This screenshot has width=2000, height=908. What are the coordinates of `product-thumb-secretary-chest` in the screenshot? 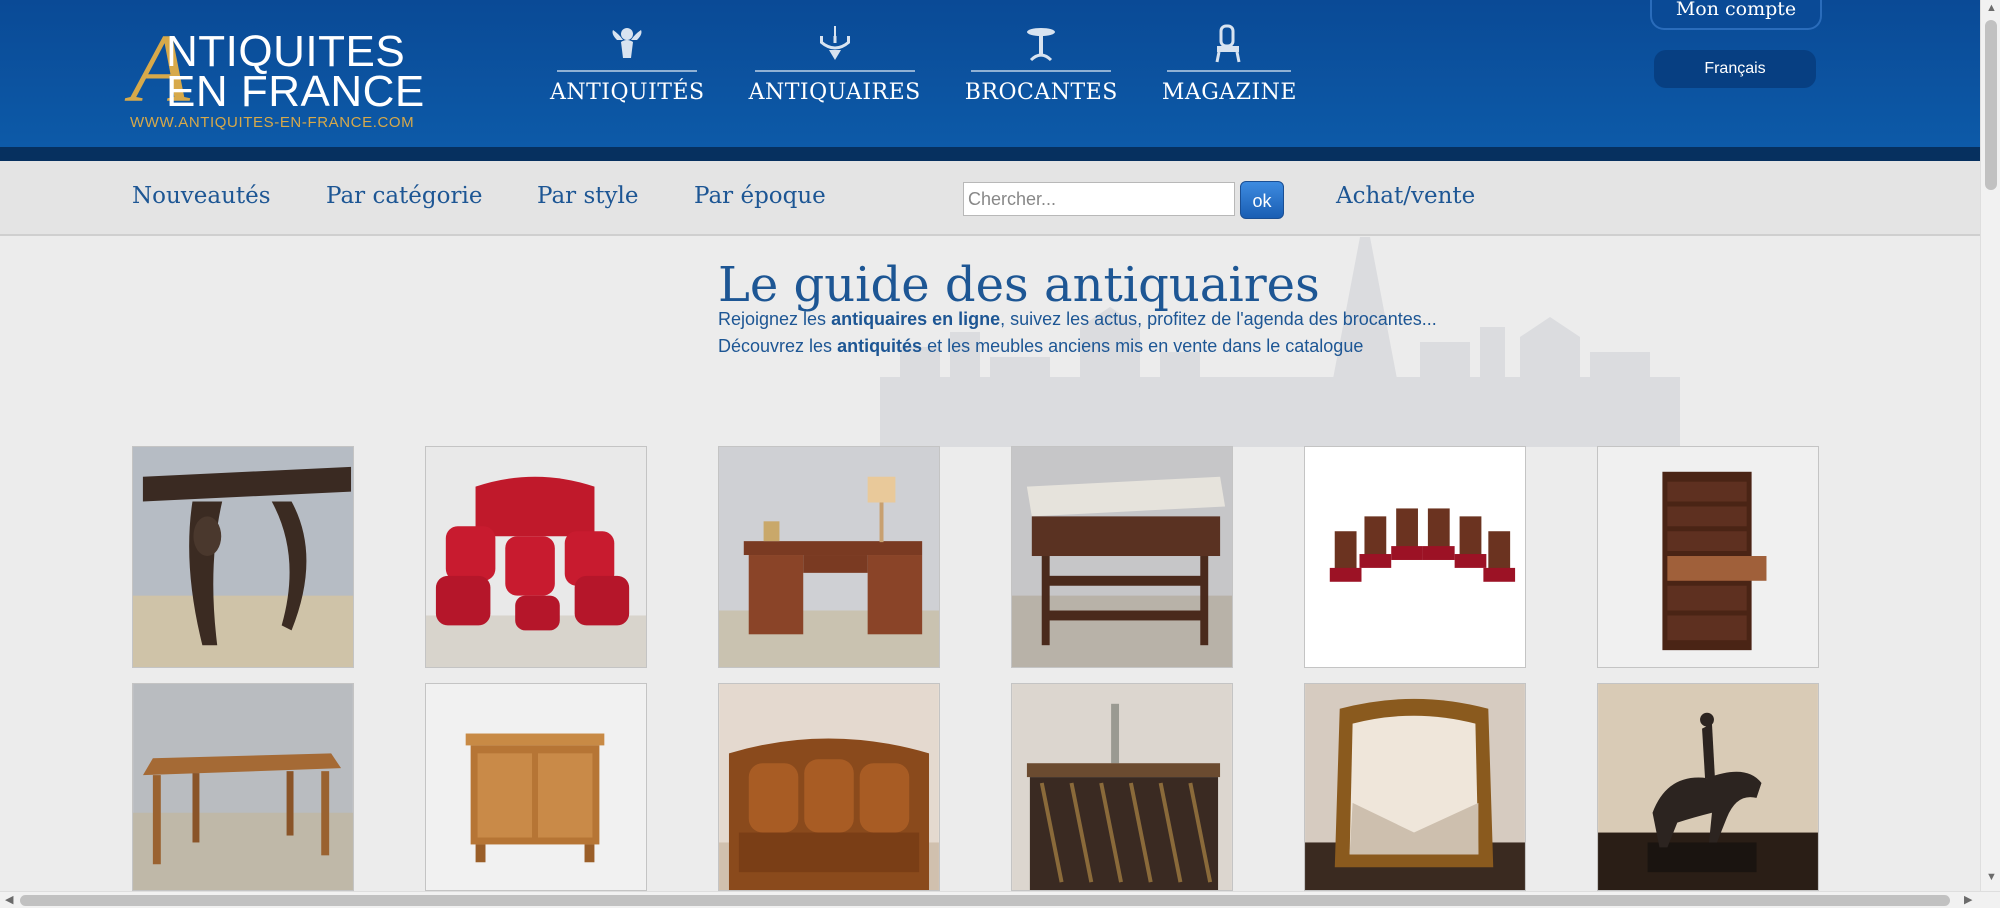 It's located at (1708, 557).